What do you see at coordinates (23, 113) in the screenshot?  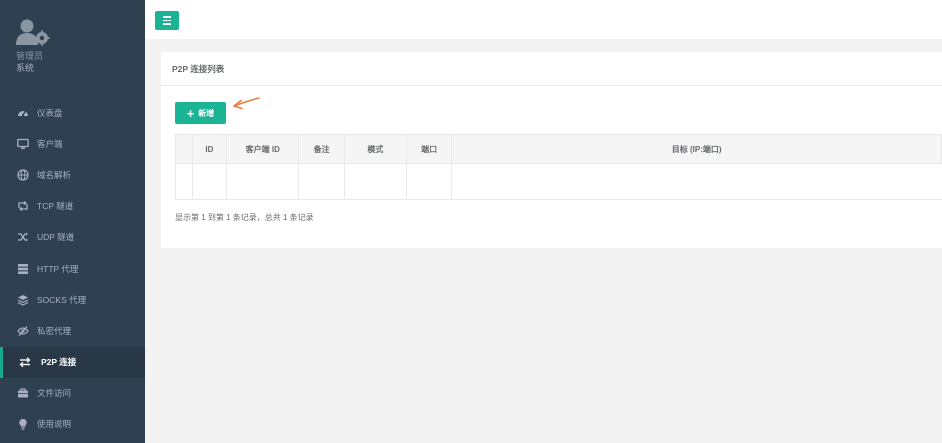 I see `dashboard-icon` at bounding box center [23, 113].